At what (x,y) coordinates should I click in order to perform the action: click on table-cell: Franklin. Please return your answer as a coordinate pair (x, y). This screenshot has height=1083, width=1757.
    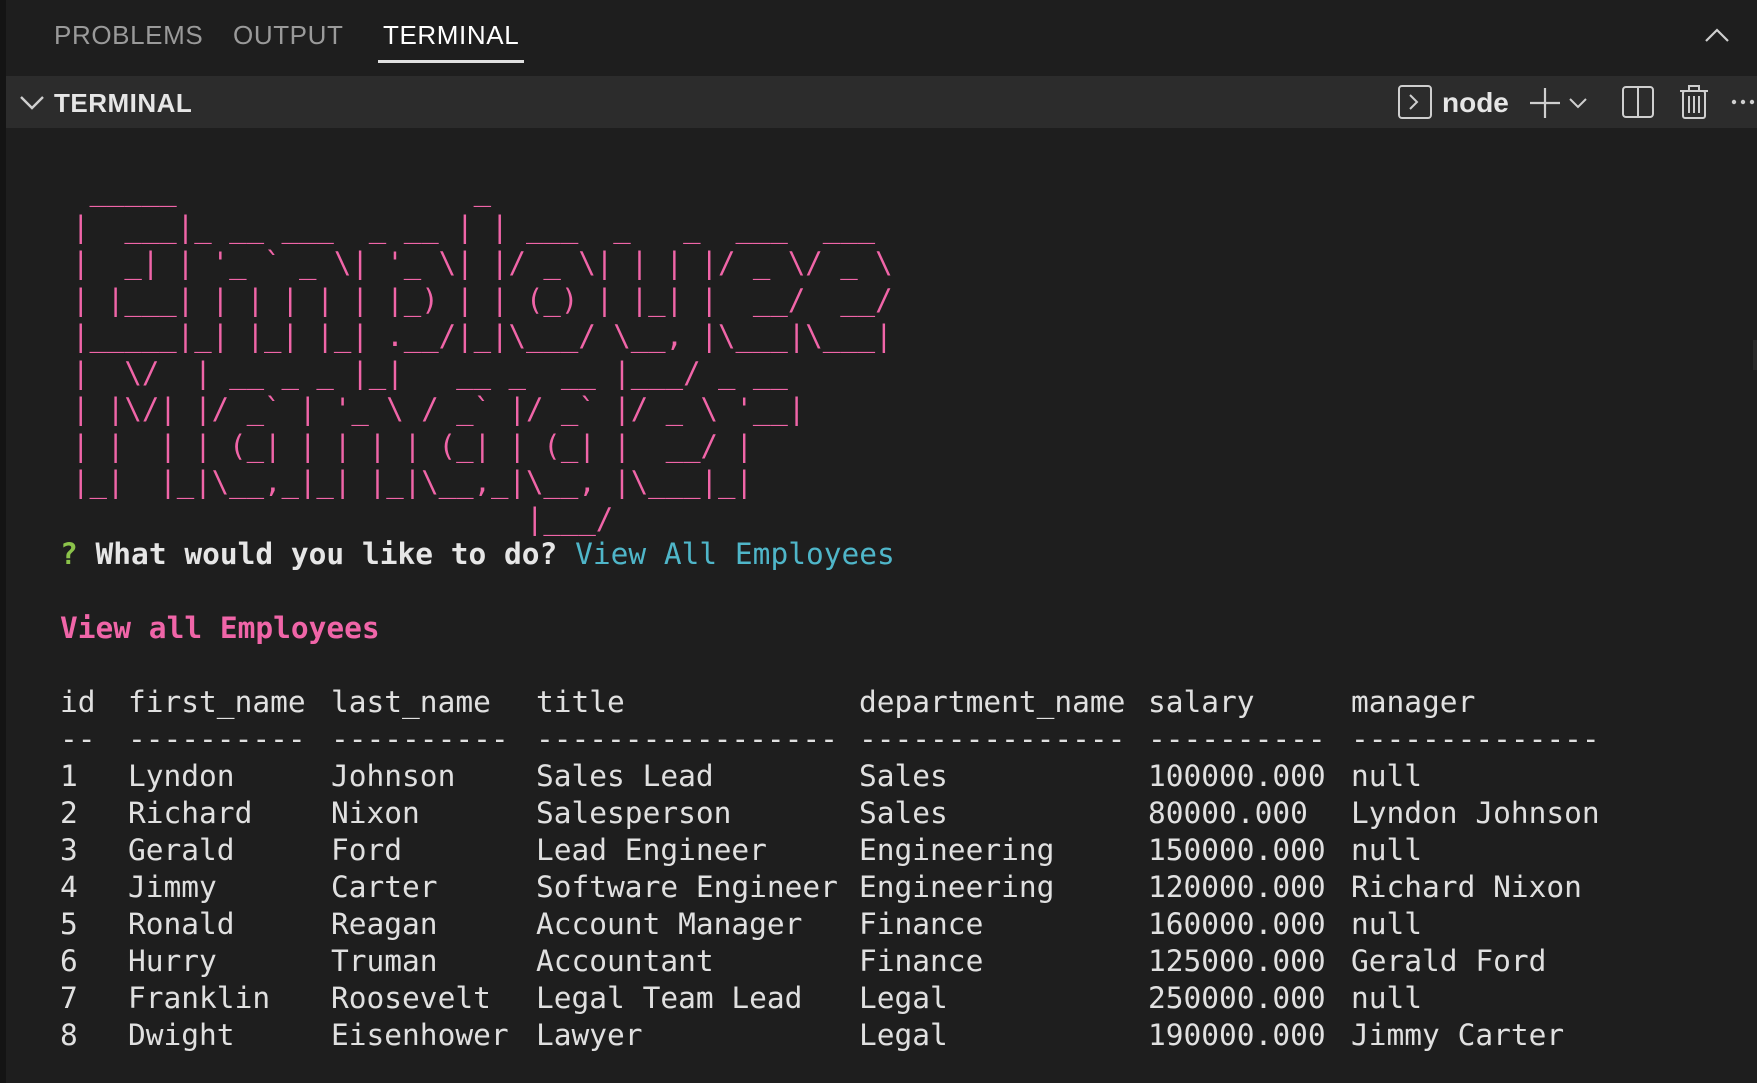
    Looking at the image, I should click on (199, 998).